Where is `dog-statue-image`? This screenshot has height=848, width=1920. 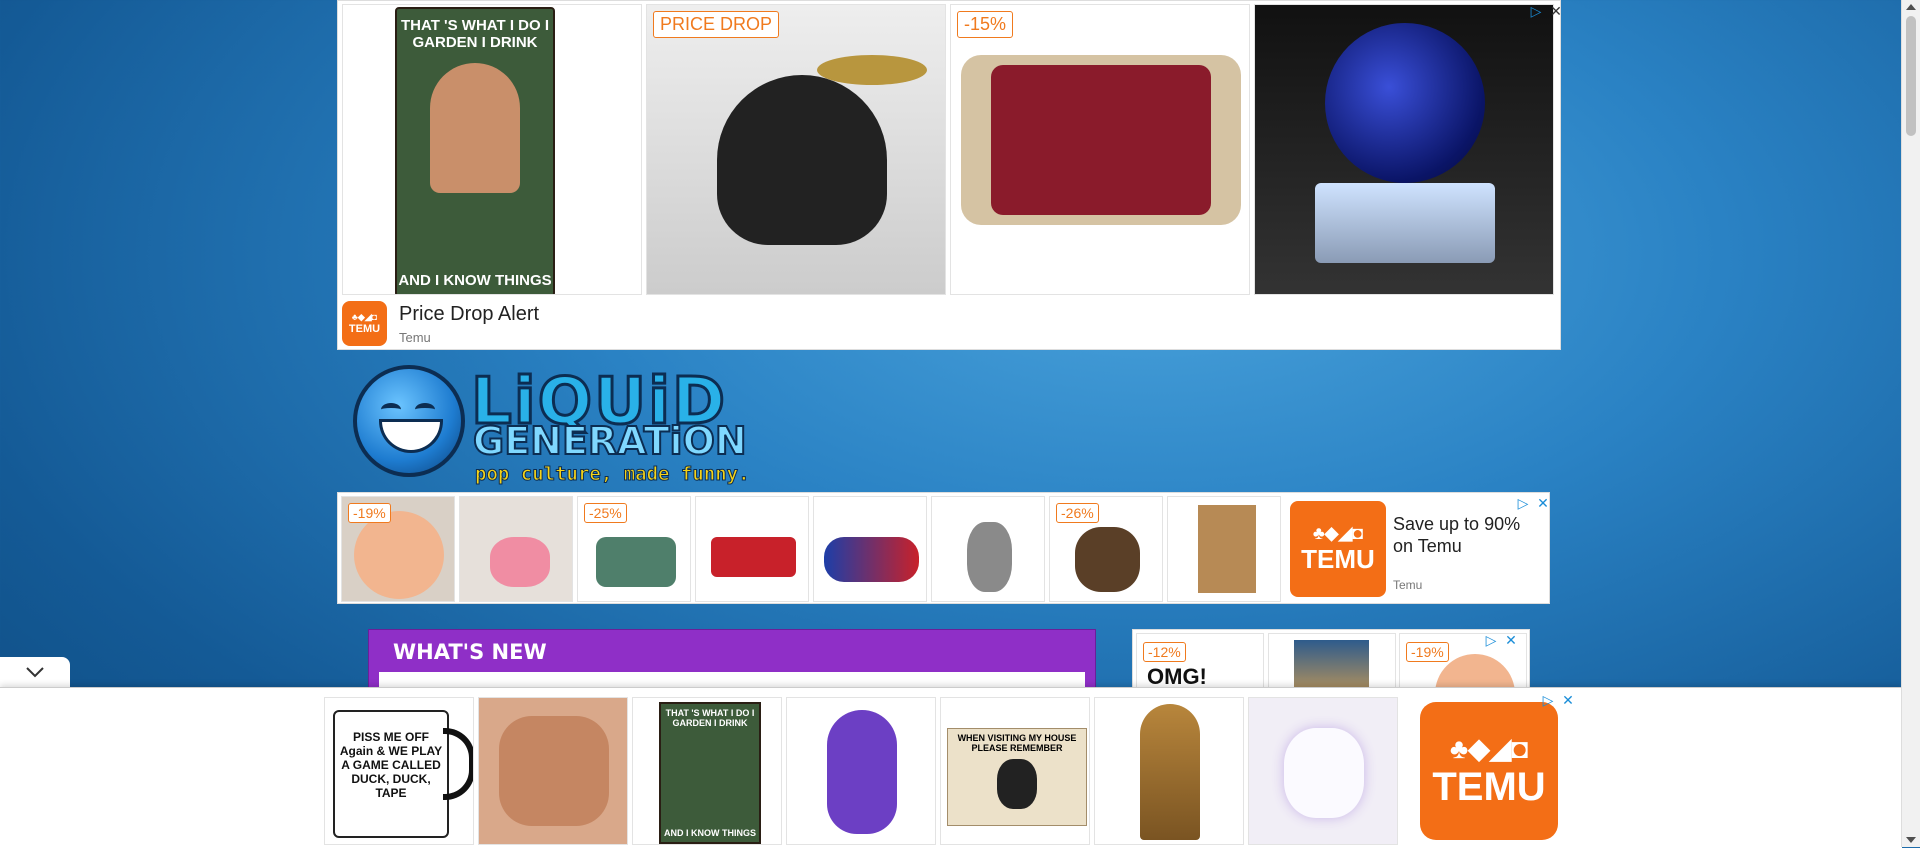
dog-statue-image is located at coordinates (1107, 559).